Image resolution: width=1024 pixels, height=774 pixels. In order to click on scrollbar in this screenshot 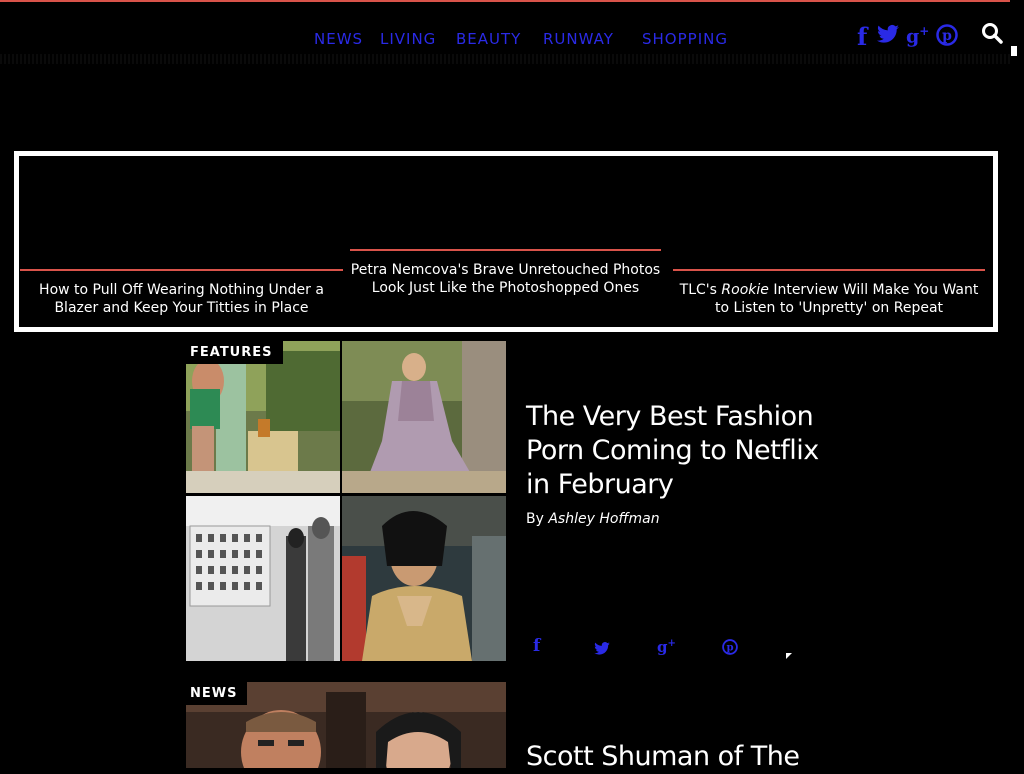, I will do `click(1017, 384)`.